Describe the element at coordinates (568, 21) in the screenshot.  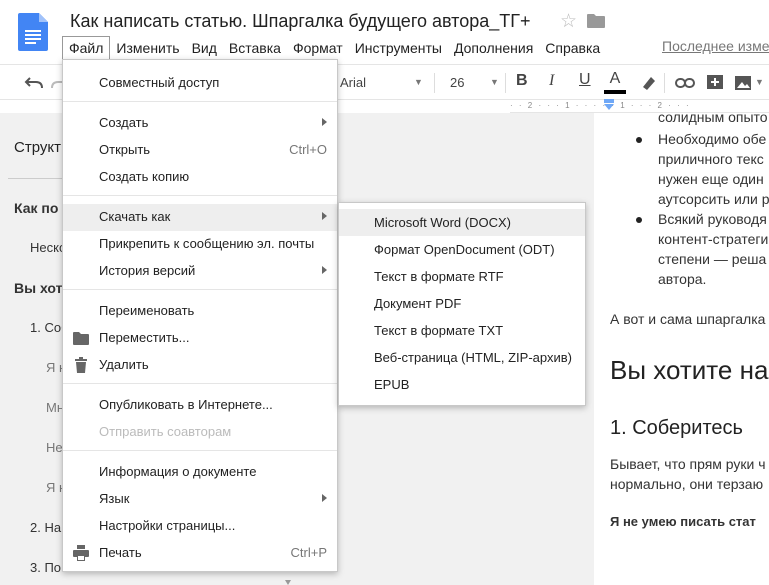
I see `star-icon: ☆` at that location.